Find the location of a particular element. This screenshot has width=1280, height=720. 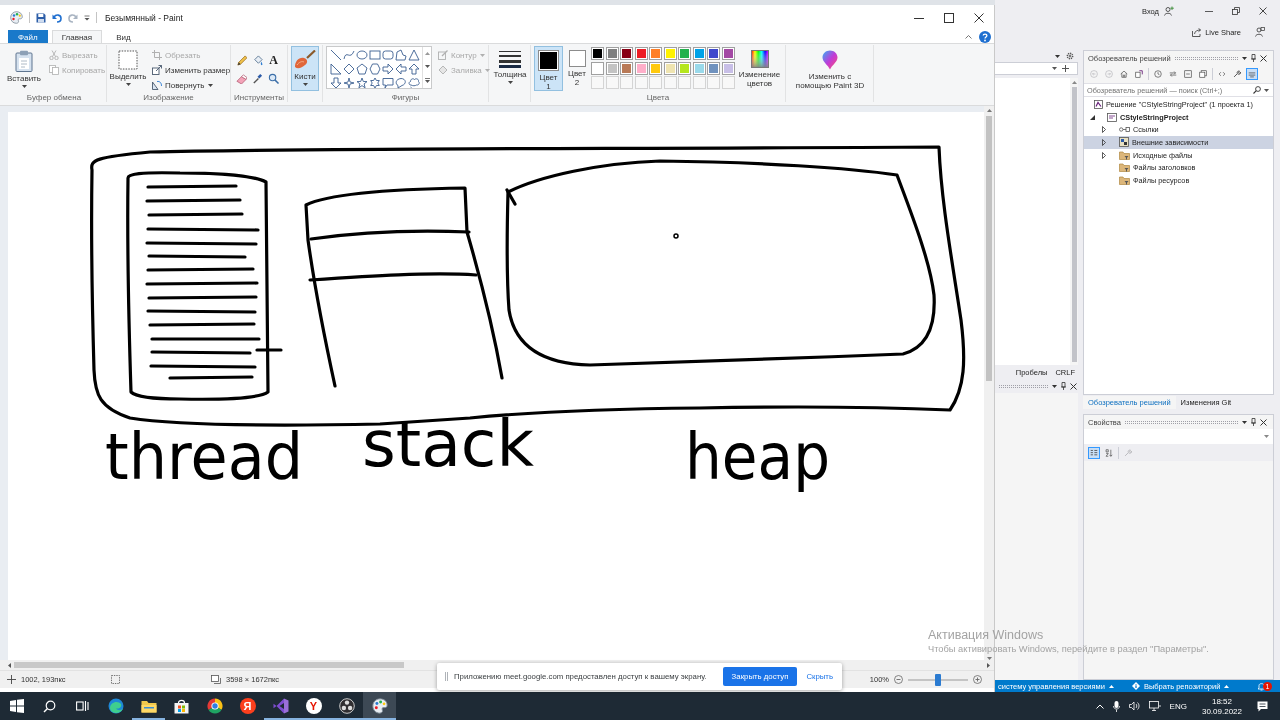

rotate-button: Повернуть is located at coordinates (191, 85).